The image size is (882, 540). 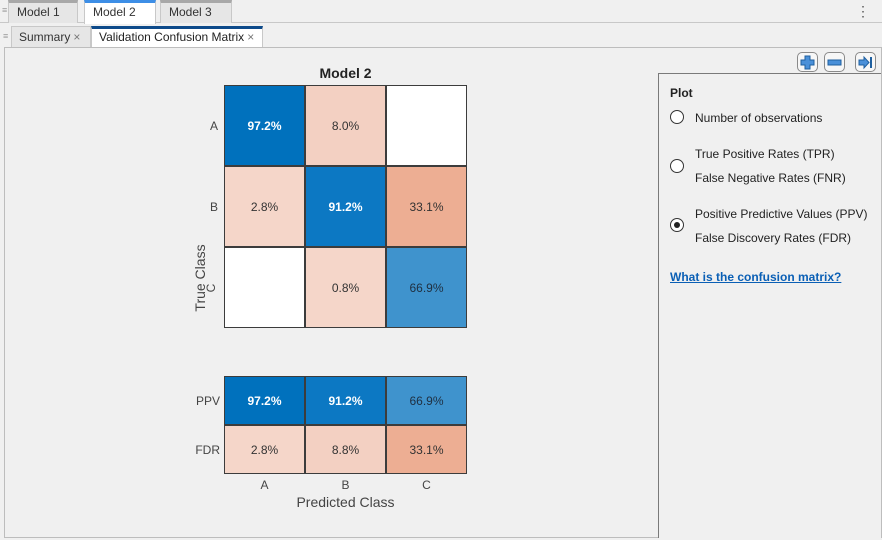 I want to click on collapse-panel-button, so click(x=865, y=62).